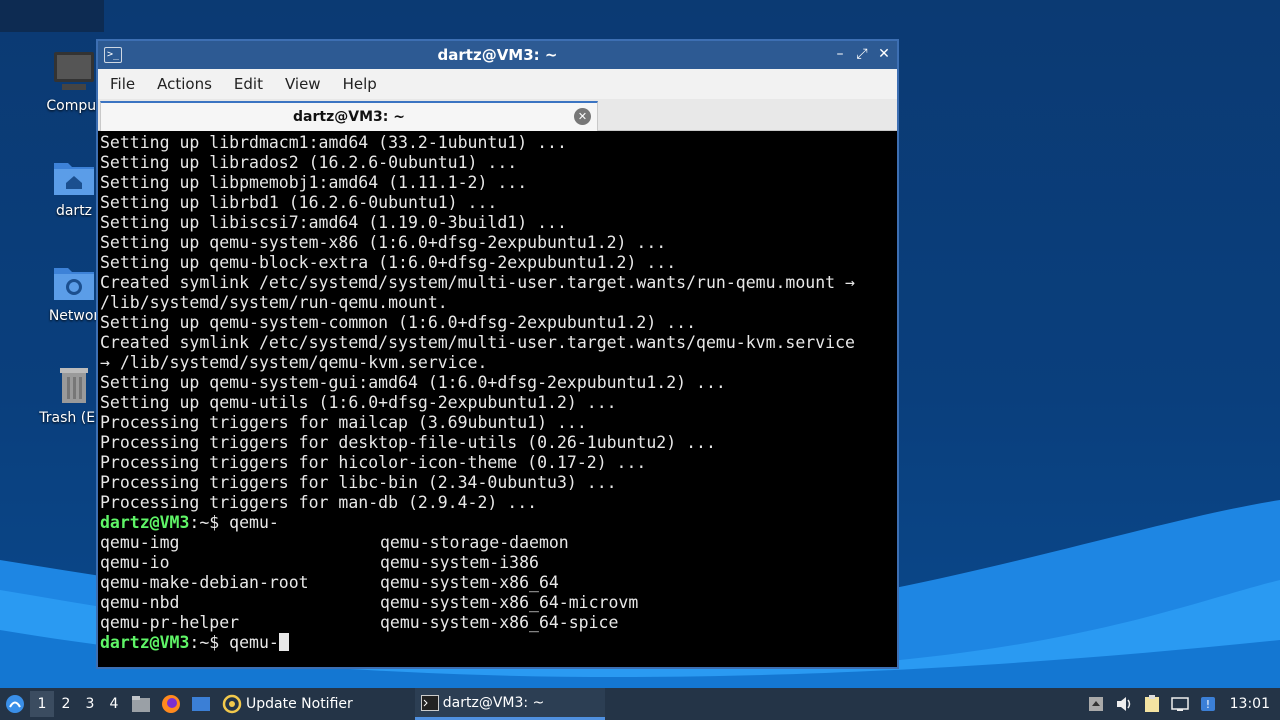 This screenshot has height=720, width=1280. I want to click on completion-item: qemu-make-debian-root, so click(204, 582).